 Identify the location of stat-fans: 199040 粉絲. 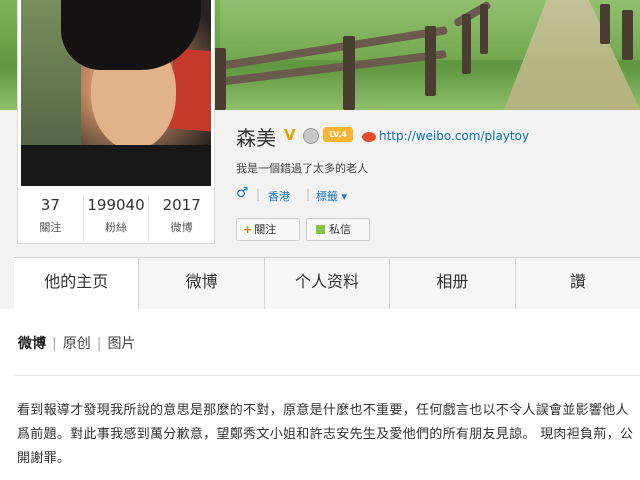
(117, 218).